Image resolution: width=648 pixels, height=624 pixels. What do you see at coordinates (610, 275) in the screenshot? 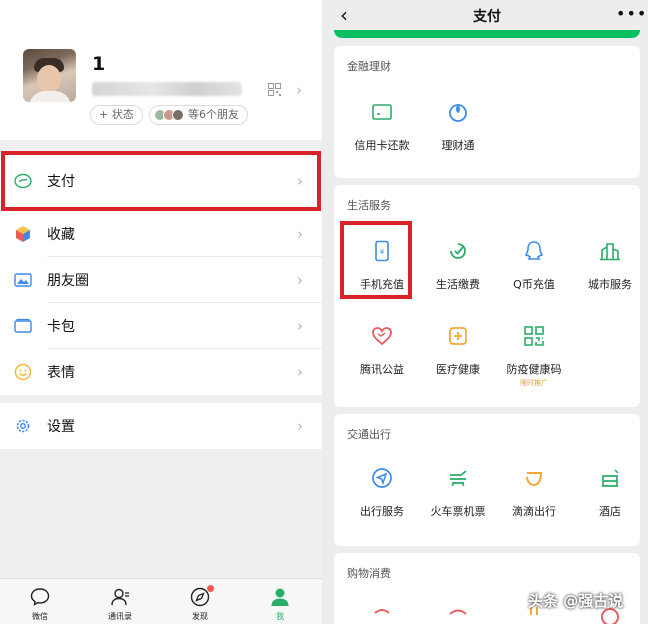
I see `service-city-services: 城市服务` at bounding box center [610, 275].